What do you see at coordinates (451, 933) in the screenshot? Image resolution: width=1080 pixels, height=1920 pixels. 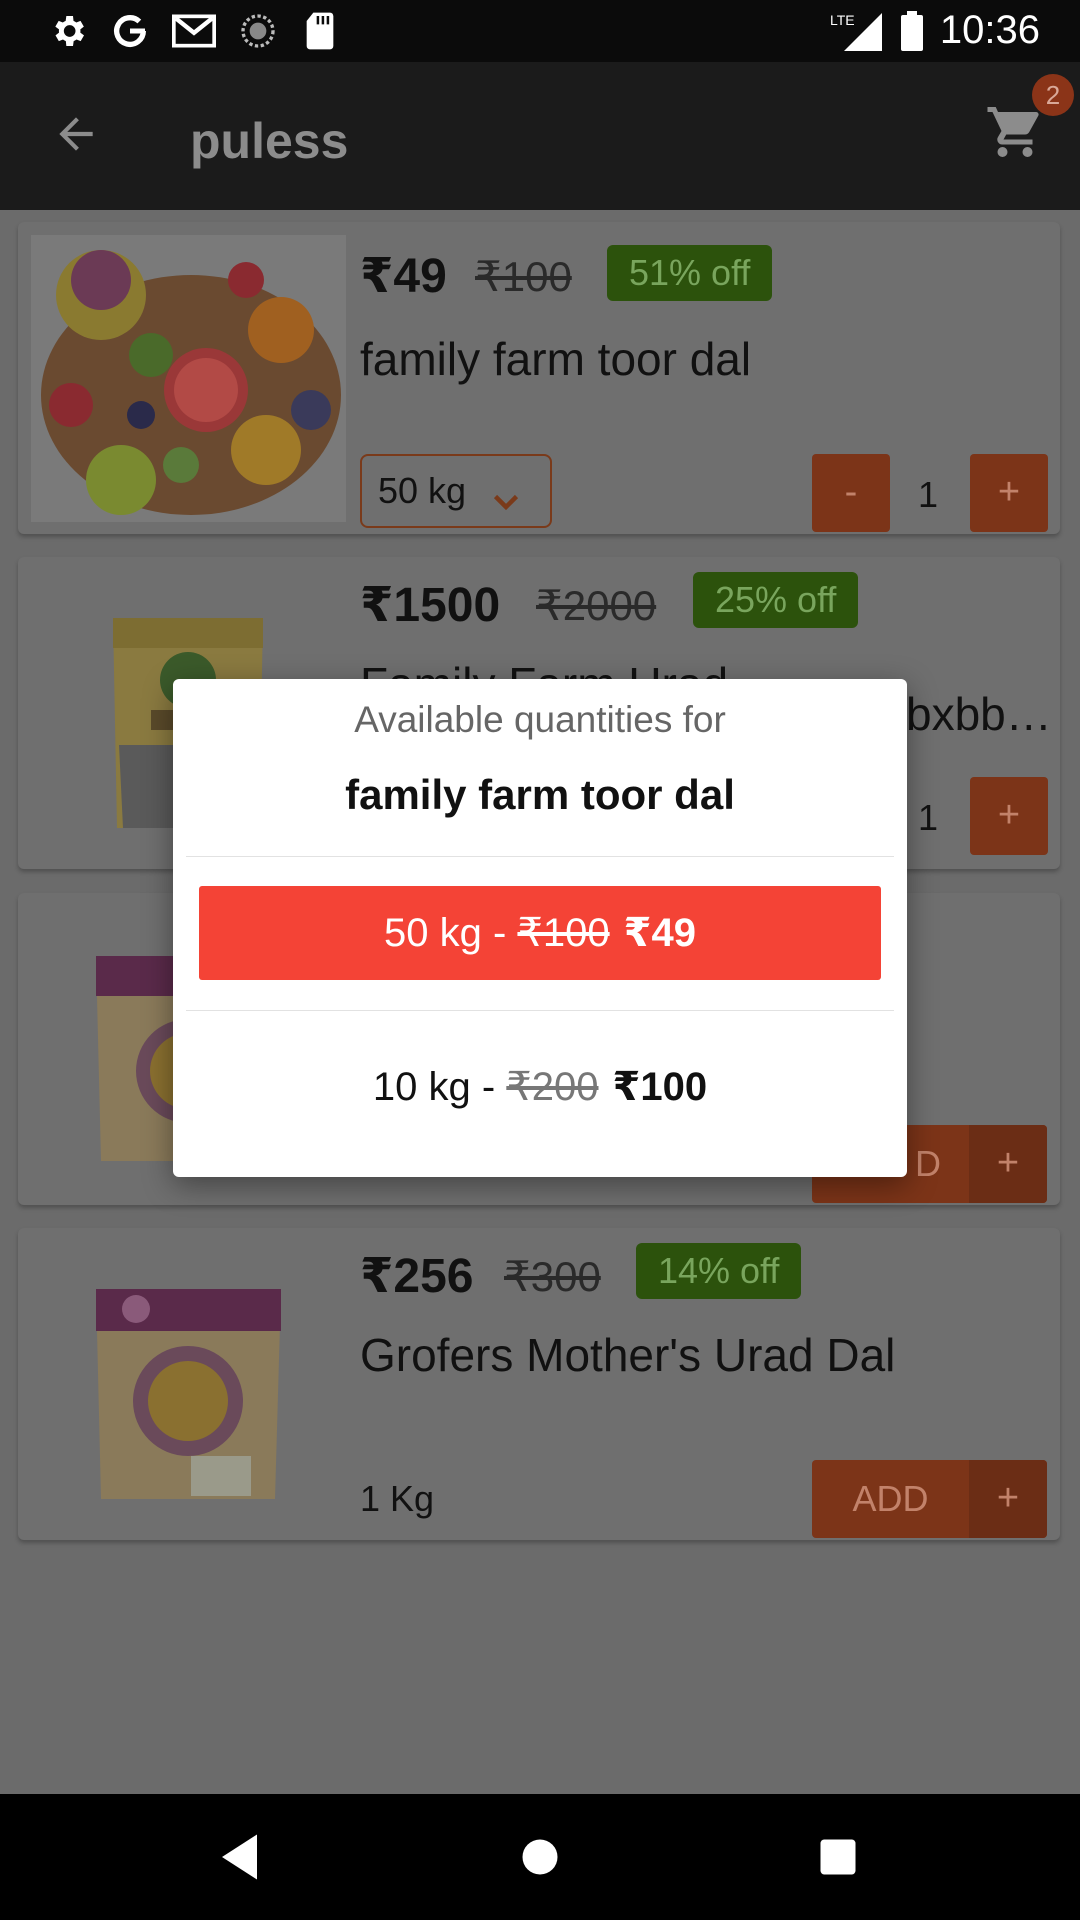 I see `option-label: 50 kg -` at bounding box center [451, 933].